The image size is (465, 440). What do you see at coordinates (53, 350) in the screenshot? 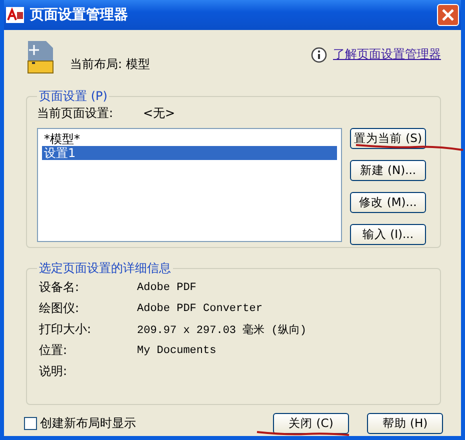
I see `detail-label: 位置:` at bounding box center [53, 350].